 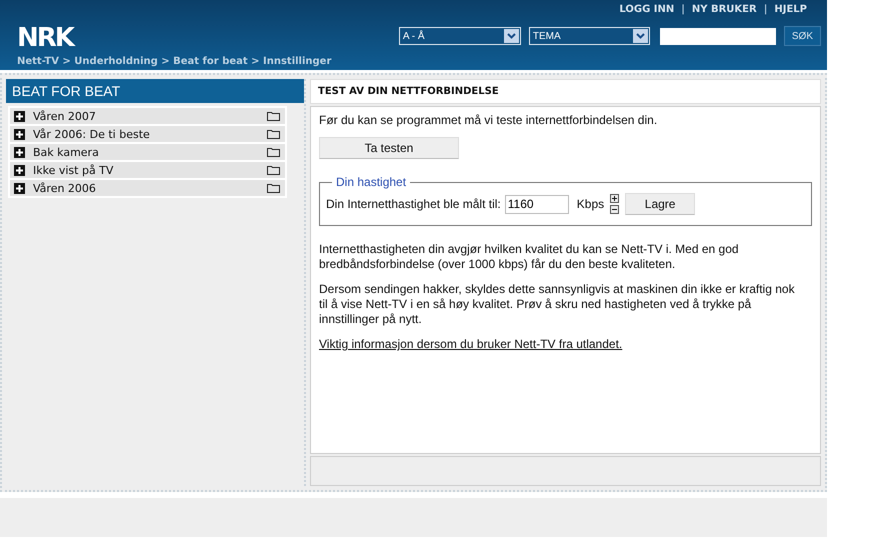 What do you see at coordinates (389, 148) in the screenshot?
I see `test-button: Ta testen` at bounding box center [389, 148].